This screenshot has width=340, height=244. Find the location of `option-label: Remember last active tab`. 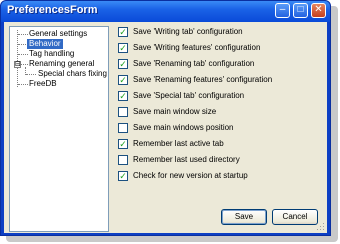

option-label: Remember last active tab is located at coordinates (178, 143).